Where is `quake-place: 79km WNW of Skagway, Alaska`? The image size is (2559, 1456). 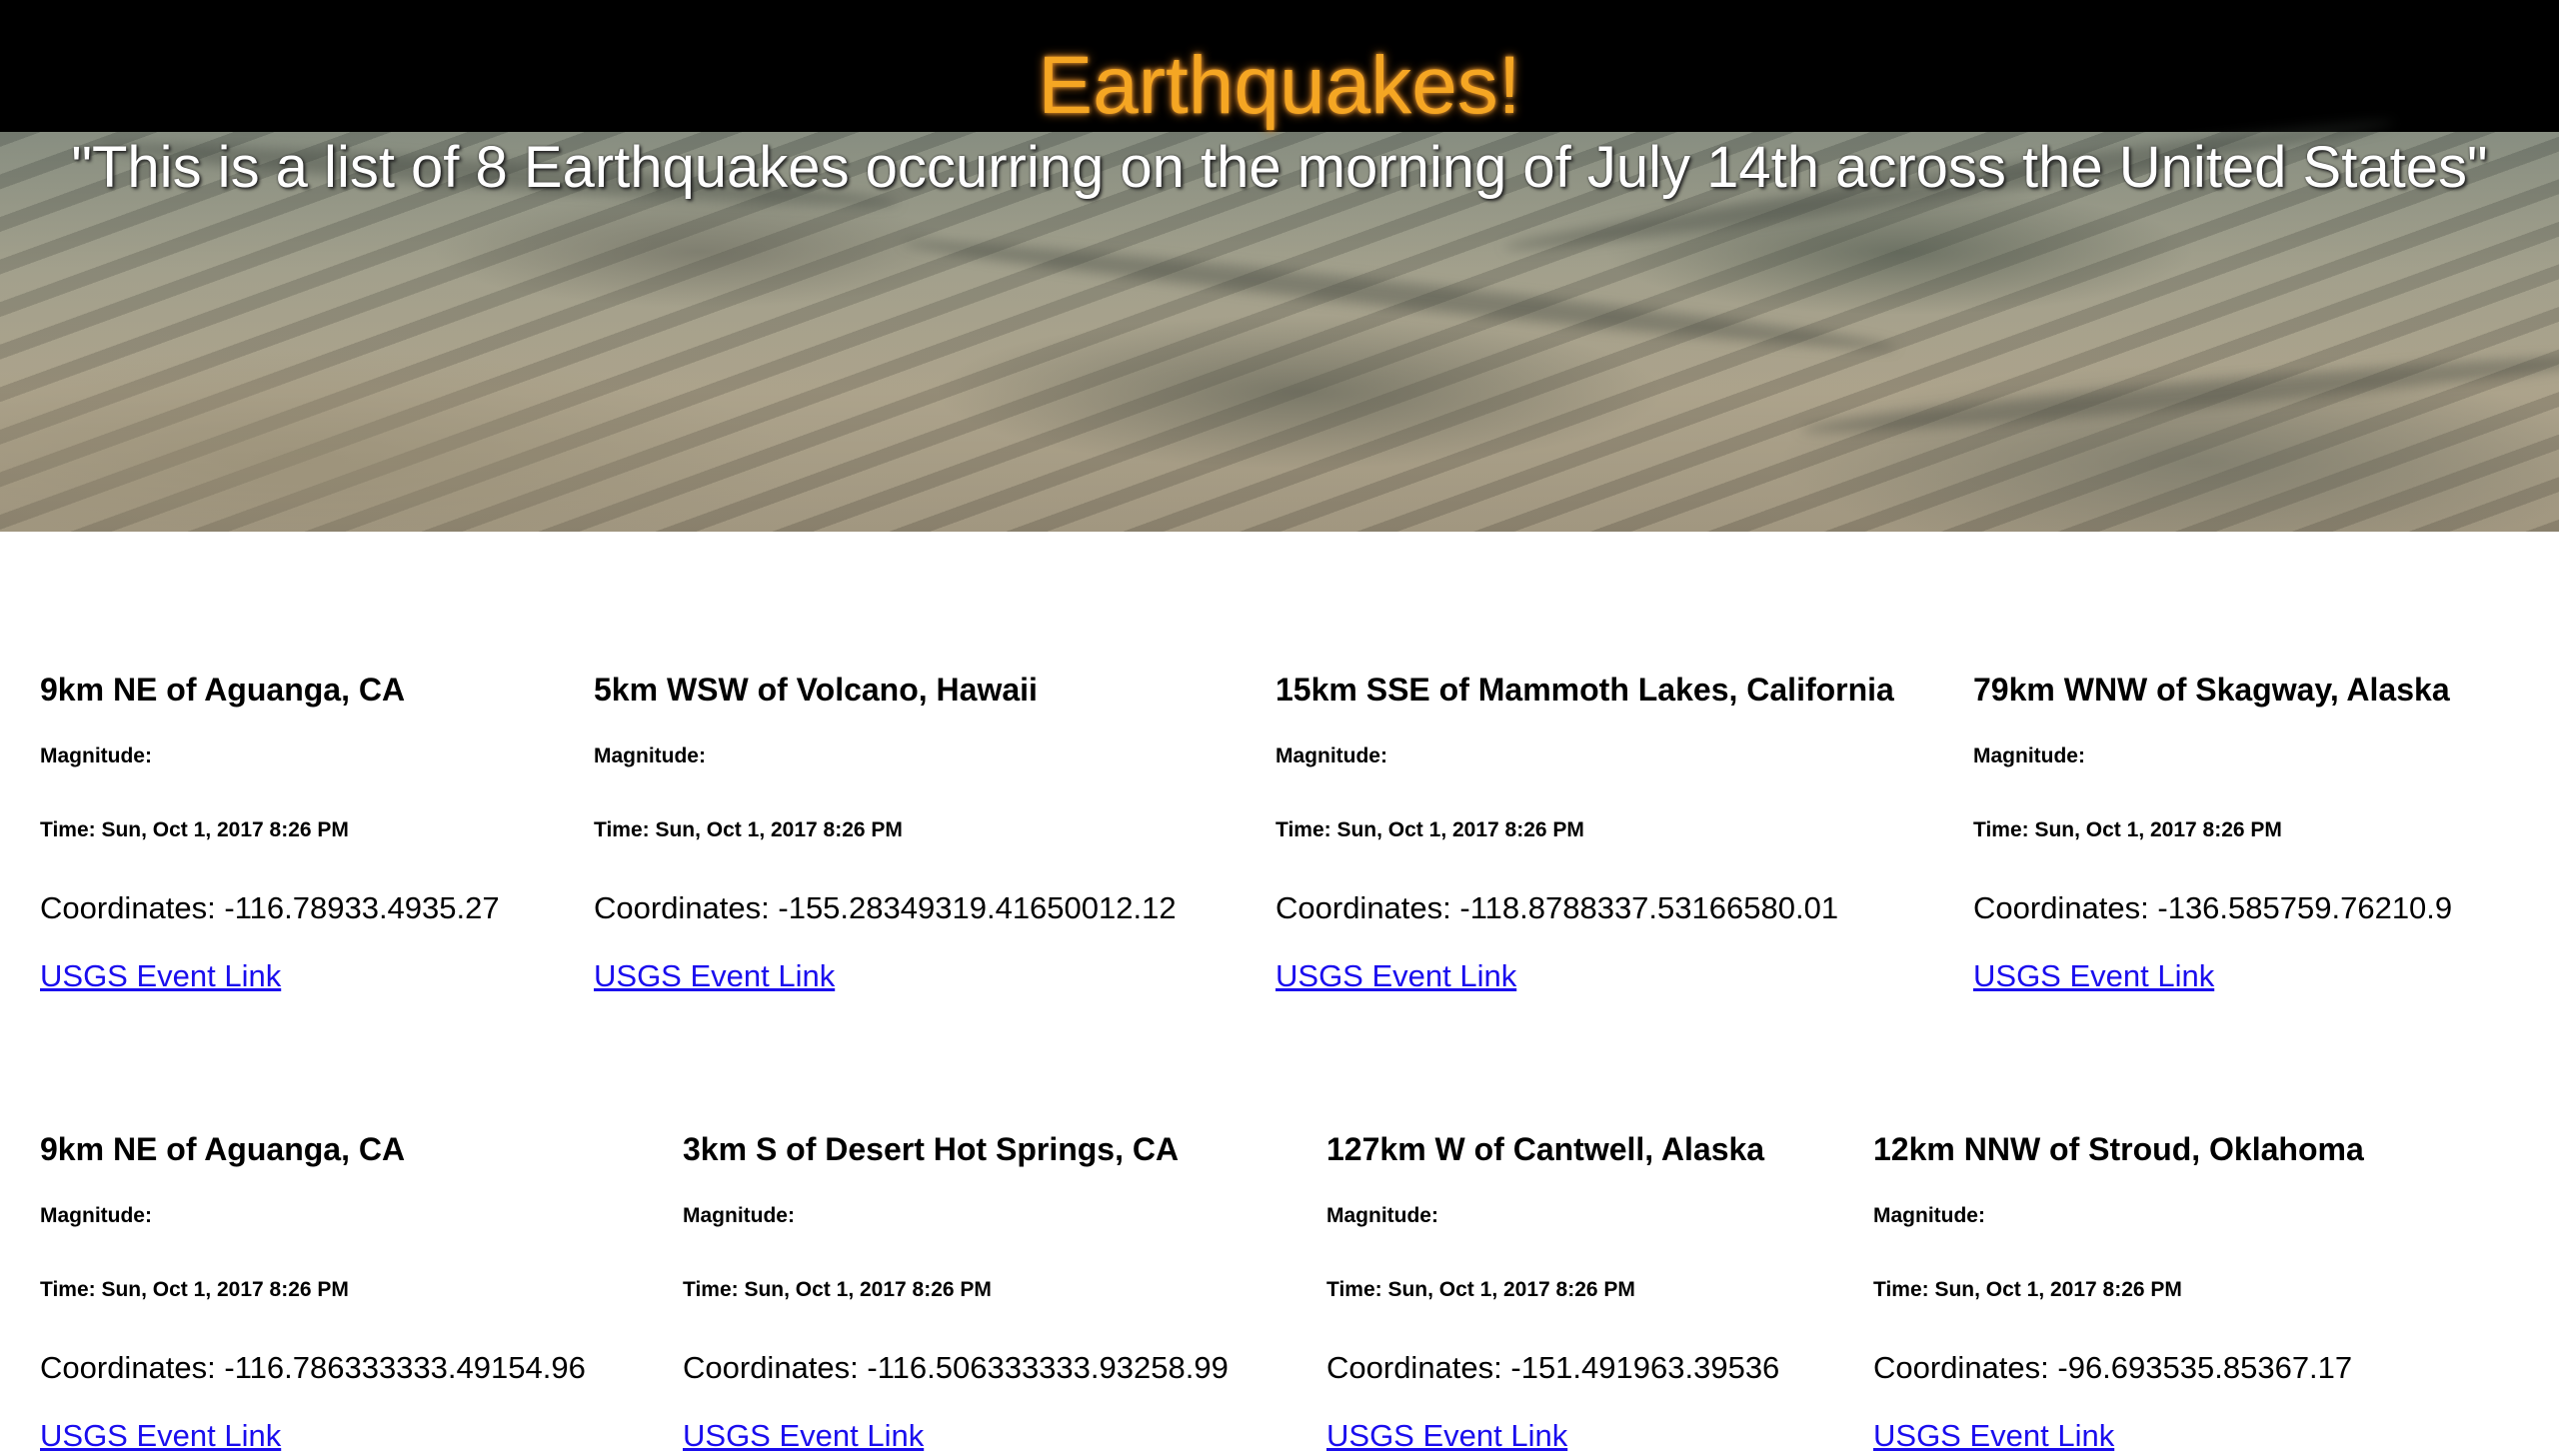 quake-place: 79km WNW of Skagway, Alaska is located at coordinates (2211, 690).